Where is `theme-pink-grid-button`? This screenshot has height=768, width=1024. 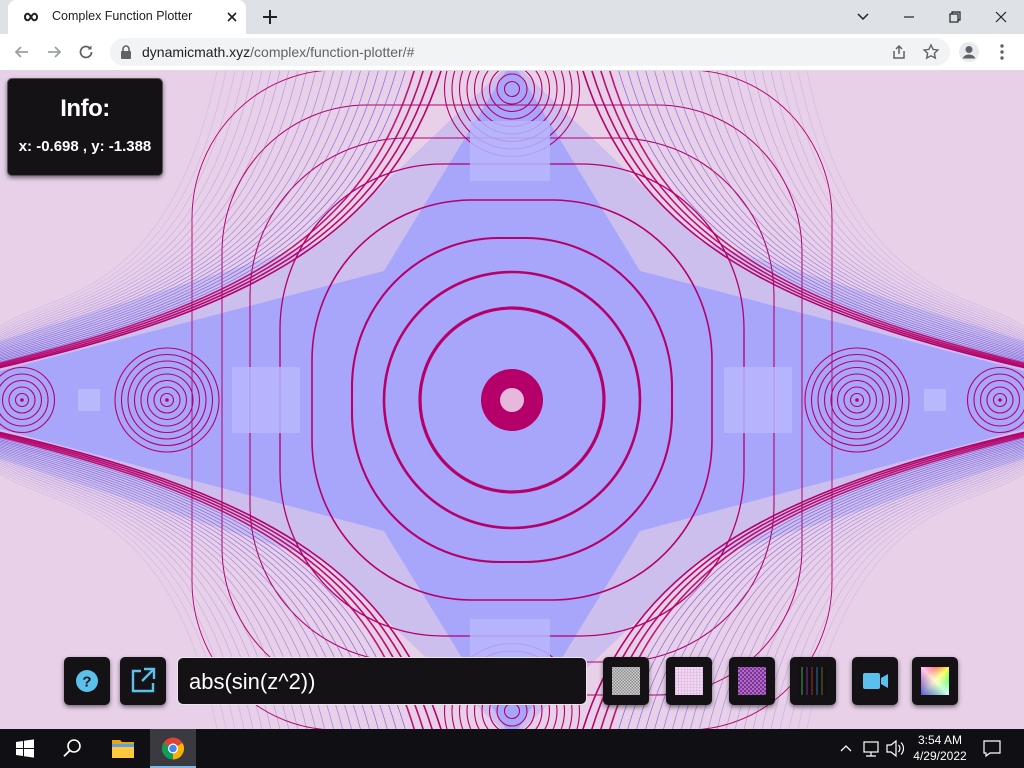 theme-pink-grid-button is located at coordinates (689, 681).